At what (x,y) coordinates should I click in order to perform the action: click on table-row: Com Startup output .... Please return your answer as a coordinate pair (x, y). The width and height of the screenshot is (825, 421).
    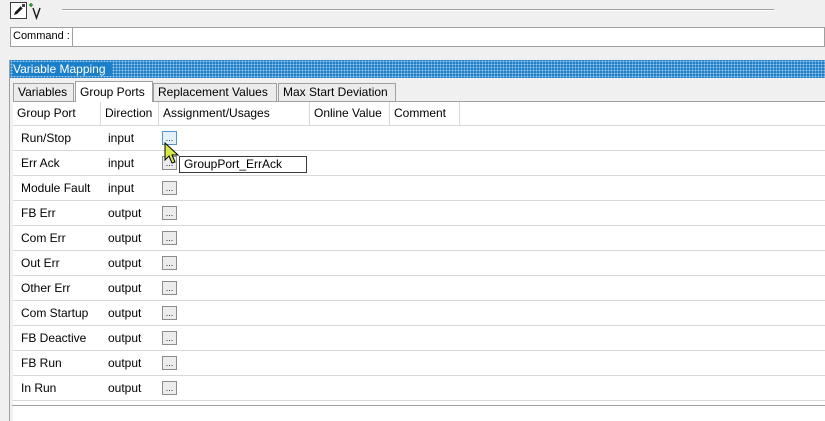
    Looking at the image, I should click on (419, 313).